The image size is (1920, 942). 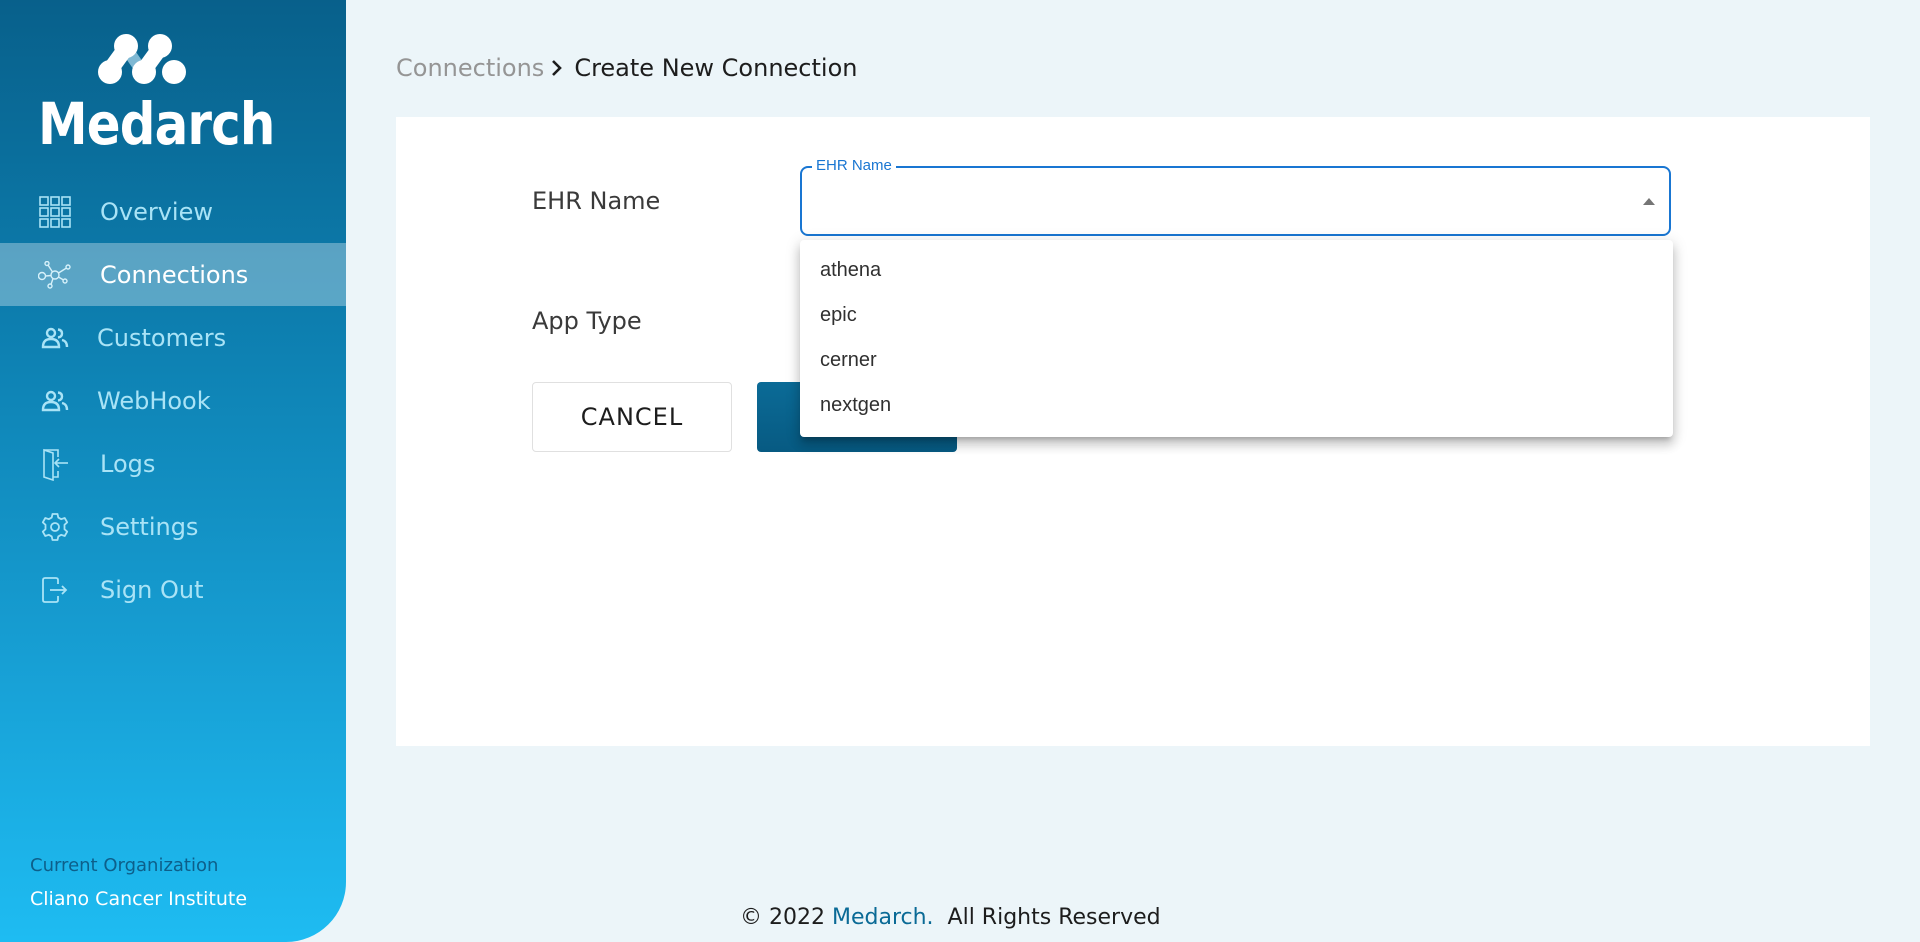 I want to click on ehr-name-label: EHR Name, so click(x=596, y=201).